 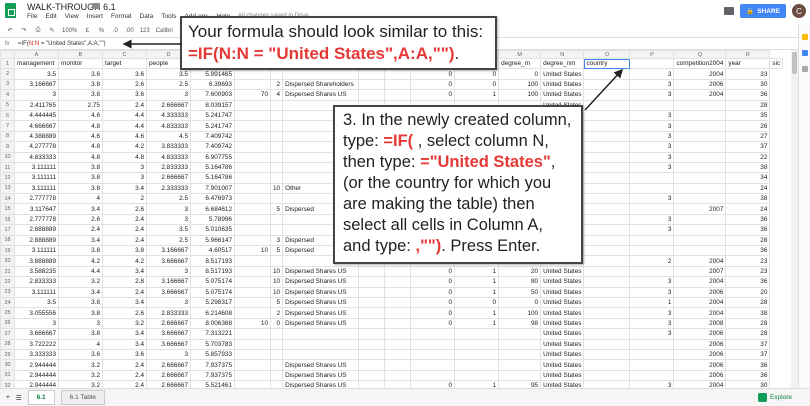 I want to click on column-header-P: P, so click(x=652, y=54).